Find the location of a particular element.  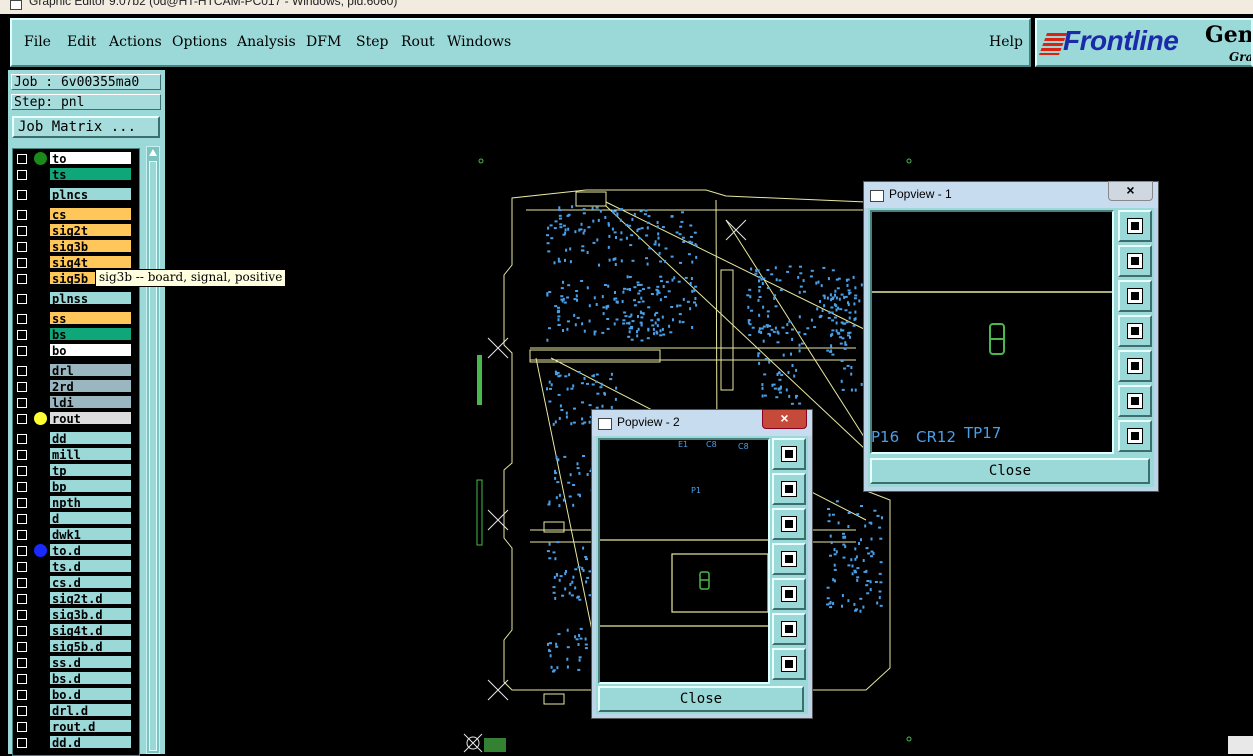

menu-file: File is located at coordinates (37, 42).